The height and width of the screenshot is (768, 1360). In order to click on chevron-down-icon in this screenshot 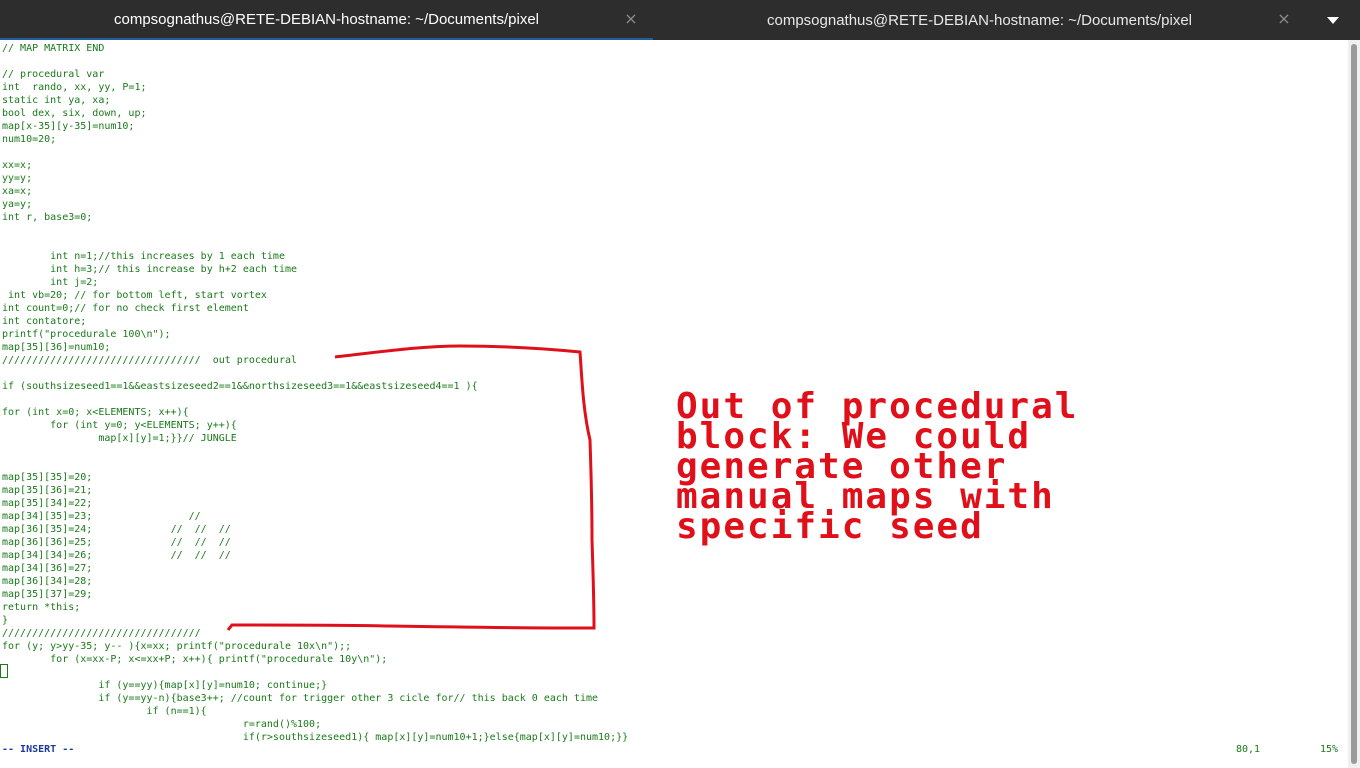, I will do `click(1333, 20)`.